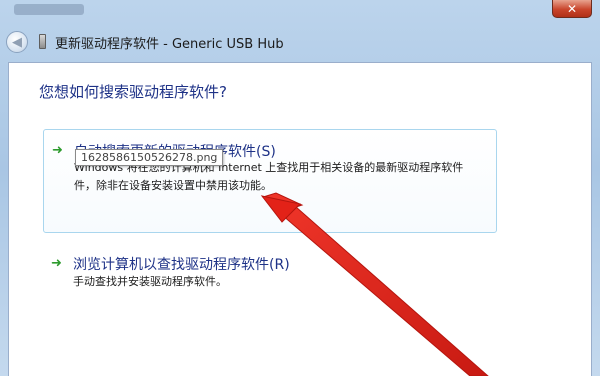  I want to click on browse-computer-title: 浏览计算机以查找驱动程序软件(R), so click(181, 265).